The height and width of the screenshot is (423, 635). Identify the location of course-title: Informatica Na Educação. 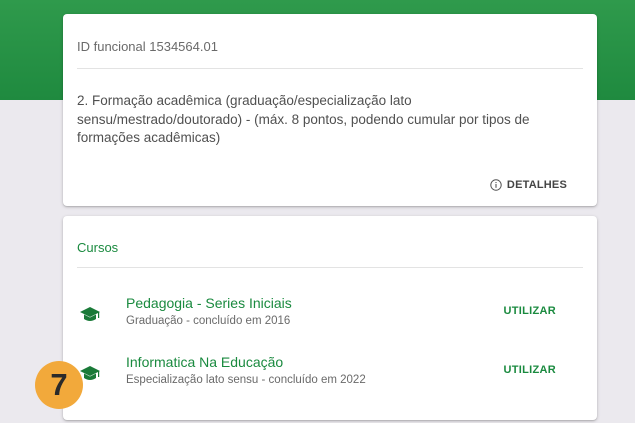
(204, 362).